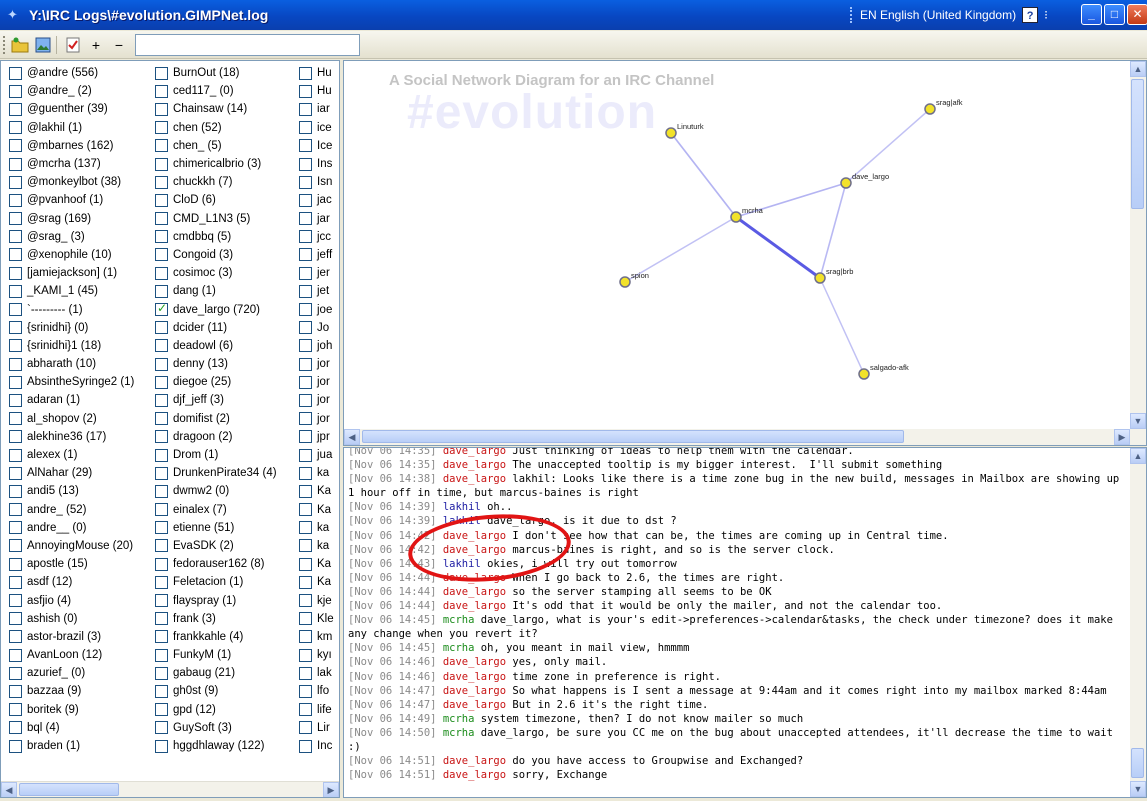 The width and height of the screenshot is (1147, 801). I want to click on language-indicator: EN English (United Kingdom), so click(938, 15).